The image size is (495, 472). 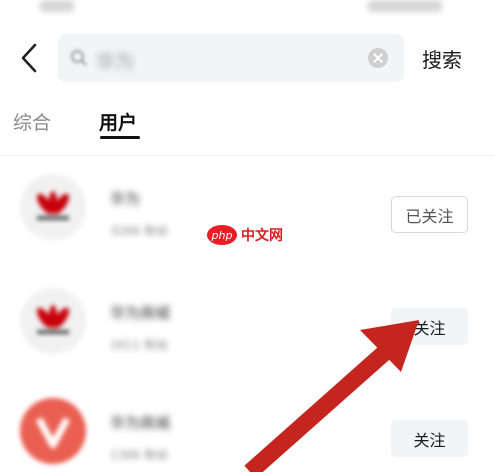 I want to click on annotation-arrow, so click(x=331, y=396).